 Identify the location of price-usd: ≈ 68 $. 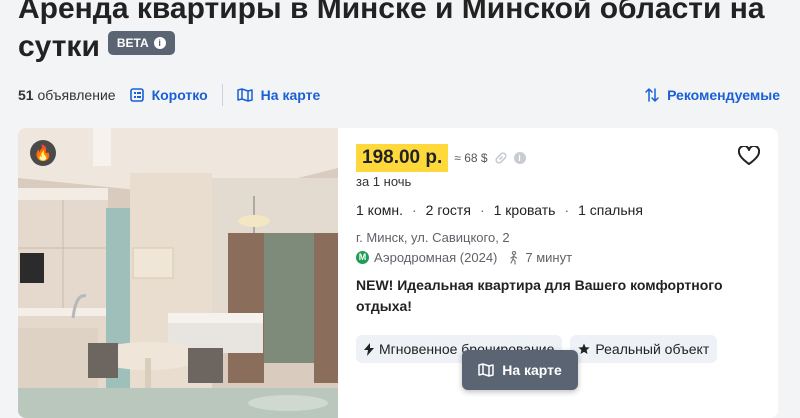
(471, 158).